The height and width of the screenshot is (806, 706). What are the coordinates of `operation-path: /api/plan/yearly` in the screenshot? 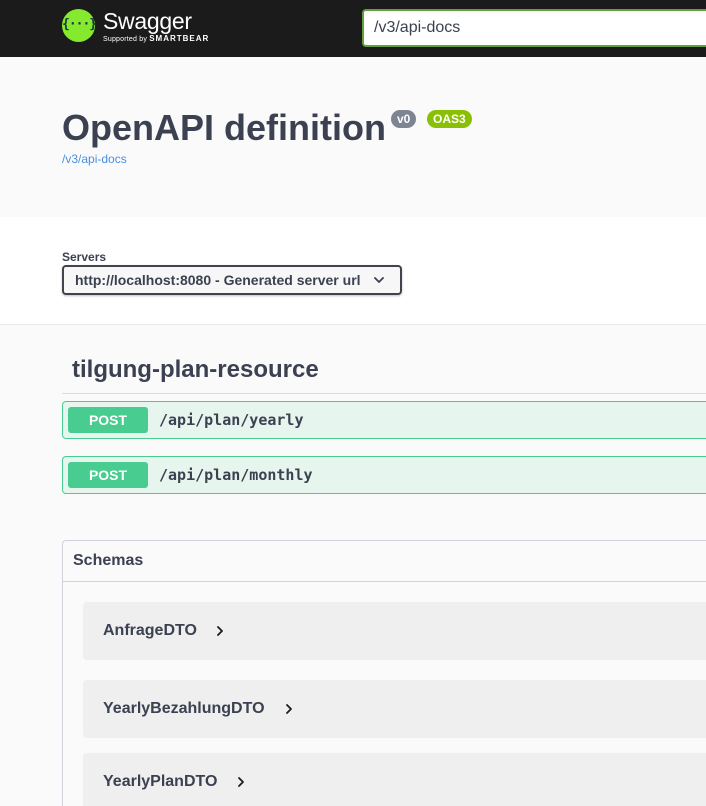 It's located at (231, 420).